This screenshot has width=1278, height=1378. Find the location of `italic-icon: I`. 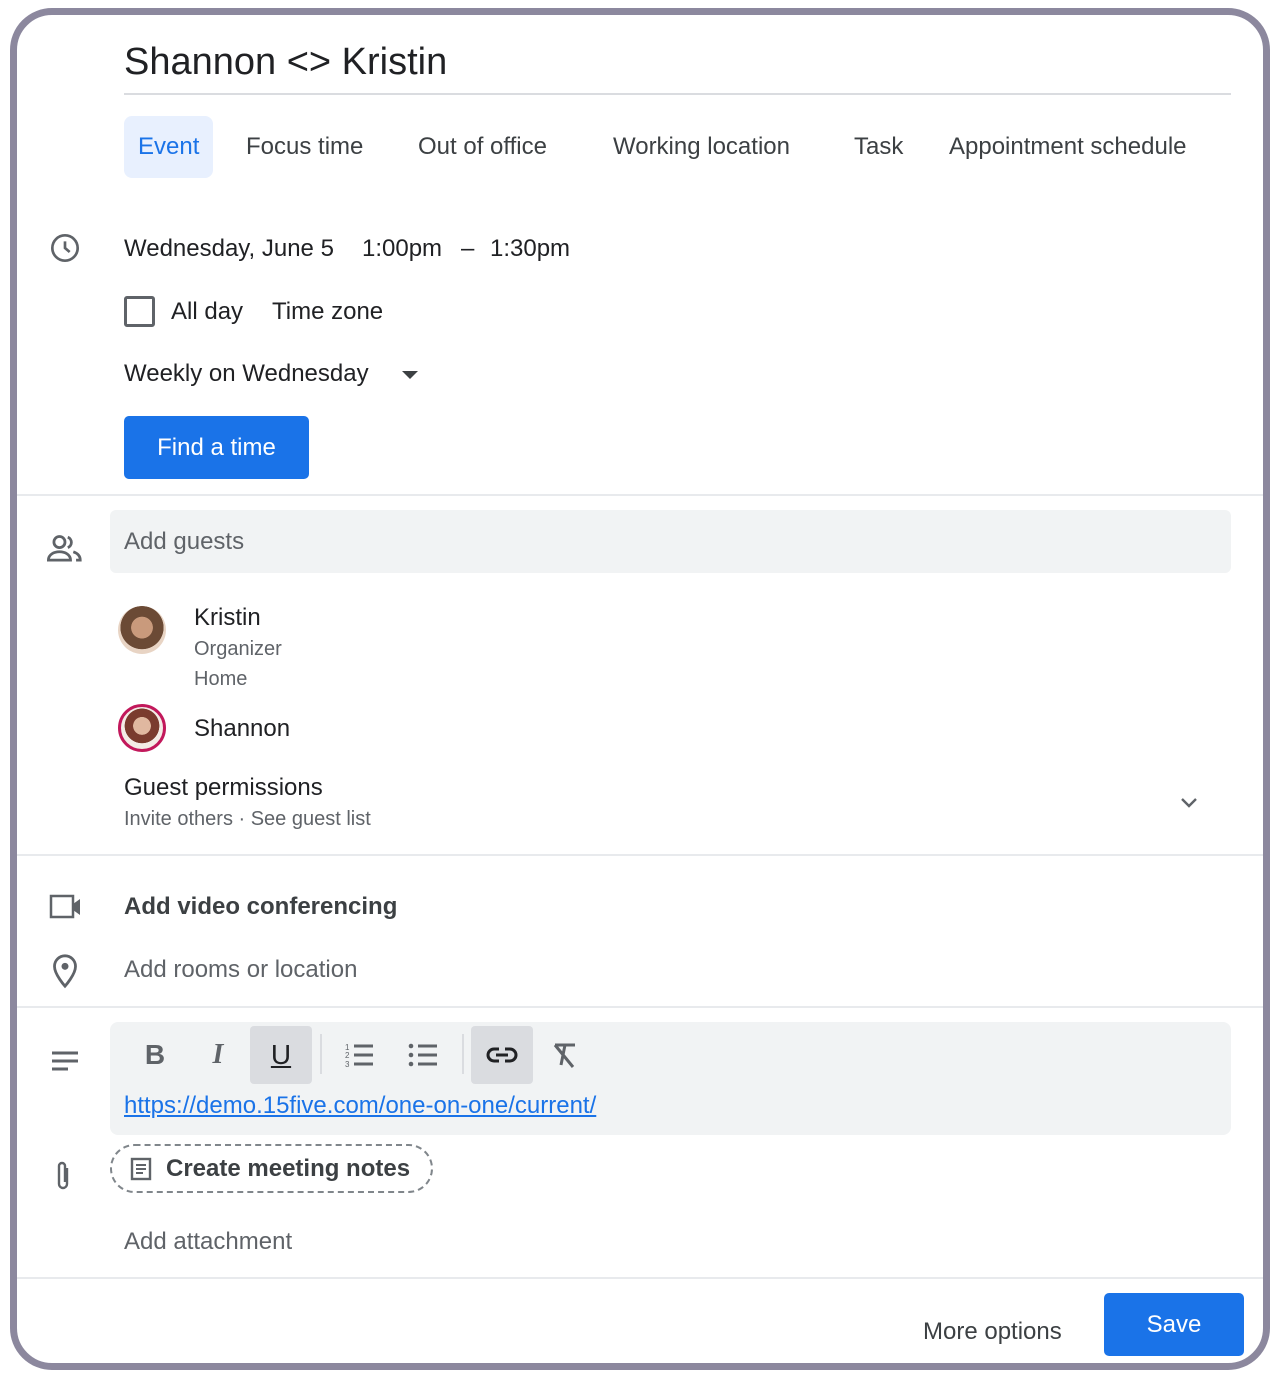

italic-icon: I is located at coordinates (218, 1054).